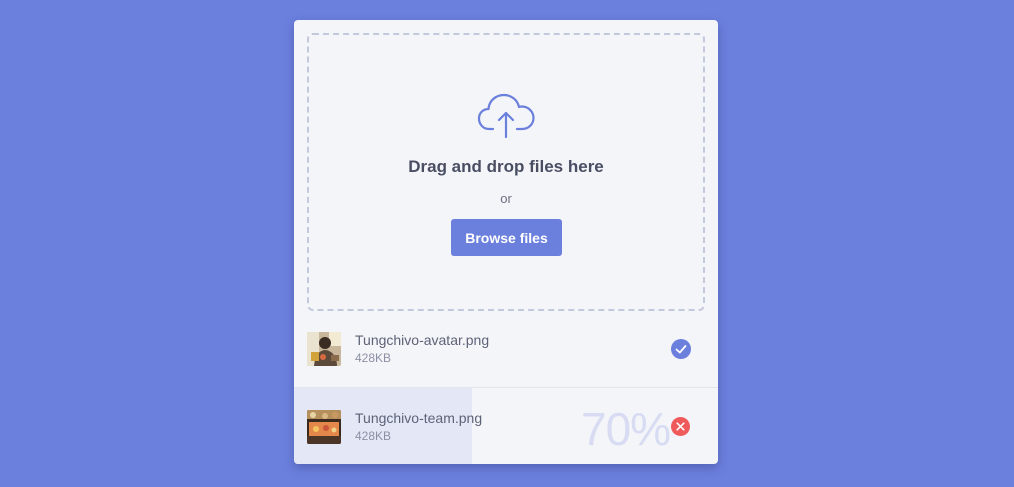  I want to click on close-circle-icon, so click(680, 426).